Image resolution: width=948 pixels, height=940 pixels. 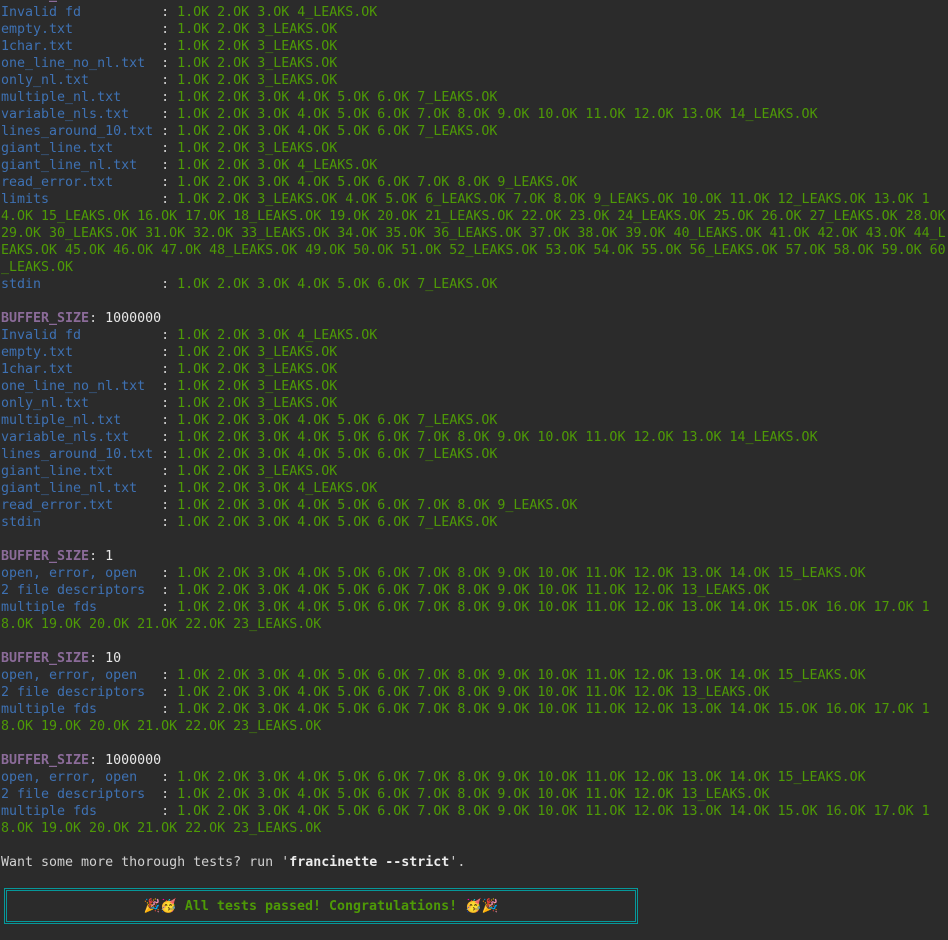 I want to click on test-name: giant_line.txt, so click(x=57, y=471).